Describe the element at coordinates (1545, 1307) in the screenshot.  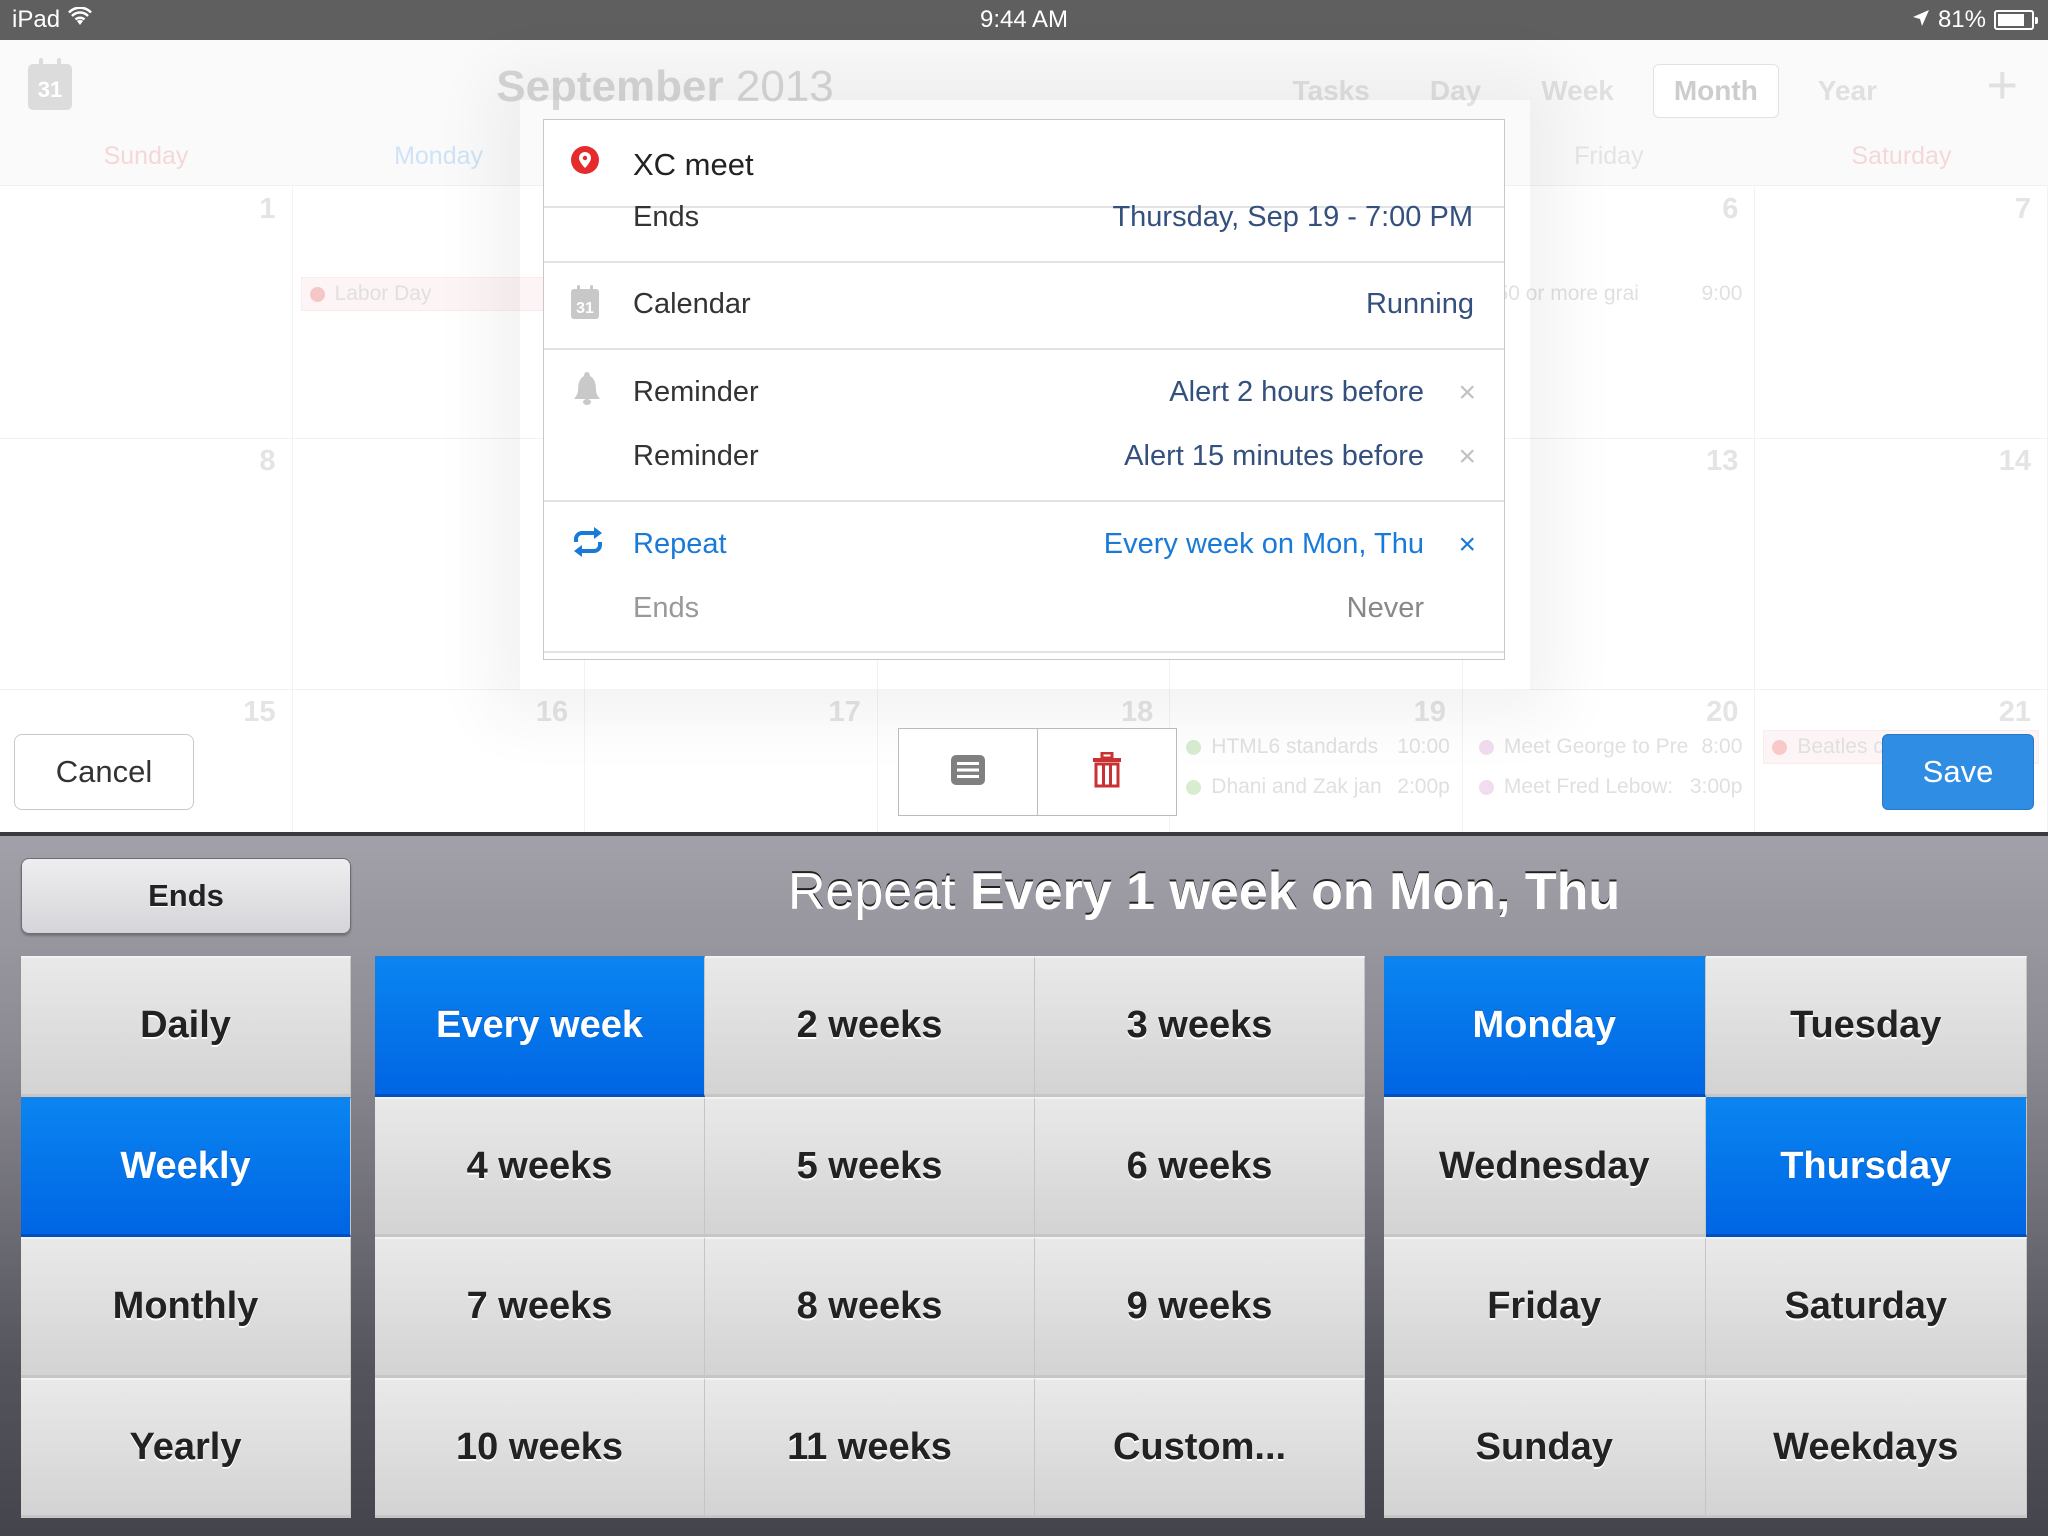
I see `weekday-key-friday: Friday` at that location.